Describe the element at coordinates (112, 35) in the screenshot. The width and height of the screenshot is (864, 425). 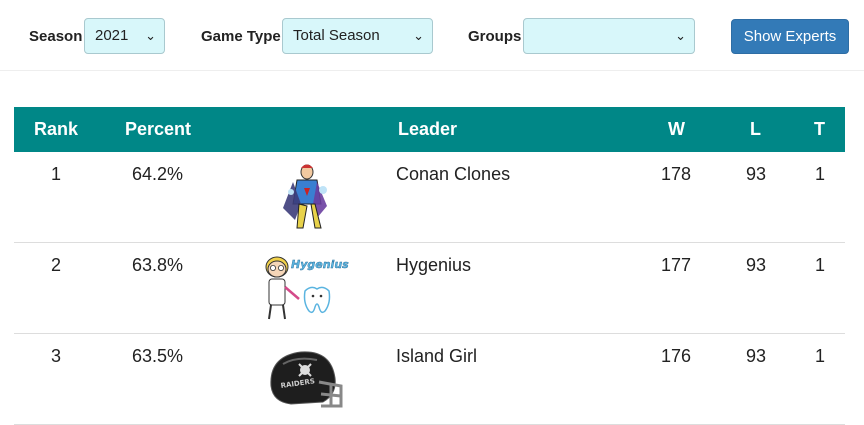
I see `season-value: 2021` at that location.